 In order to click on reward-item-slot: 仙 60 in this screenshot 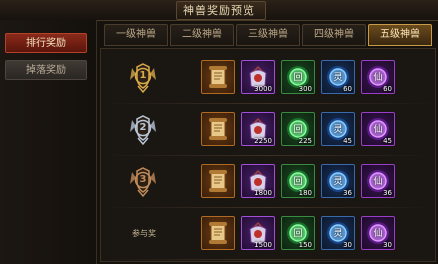, I will do `click(378, 77)`.